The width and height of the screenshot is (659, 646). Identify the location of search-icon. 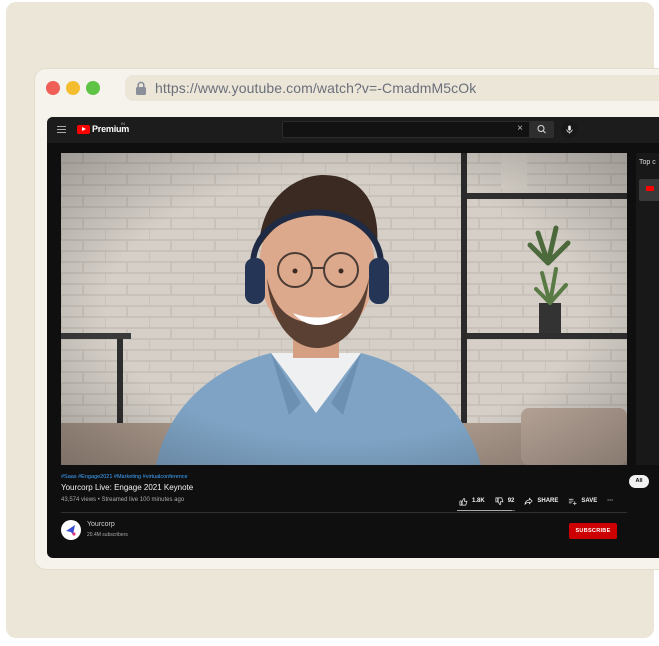
(541, 129).